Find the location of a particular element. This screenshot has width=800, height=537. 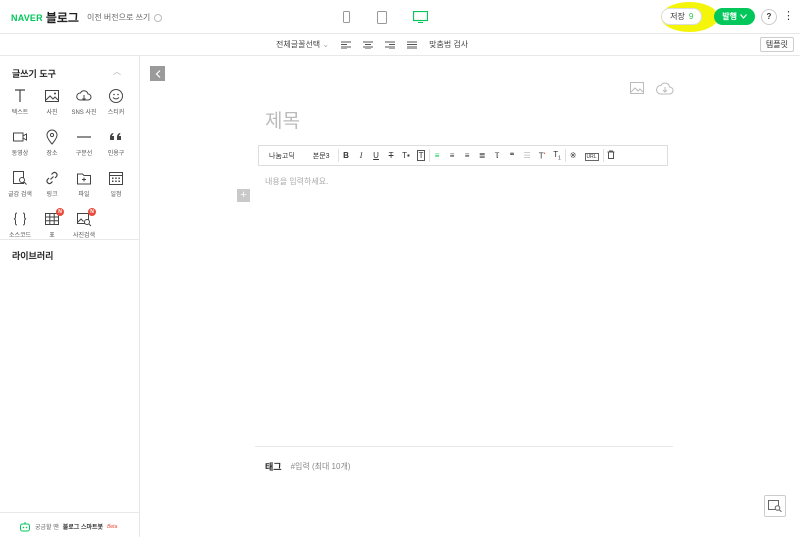

cloud-icon is located at coordinates (84, 95).